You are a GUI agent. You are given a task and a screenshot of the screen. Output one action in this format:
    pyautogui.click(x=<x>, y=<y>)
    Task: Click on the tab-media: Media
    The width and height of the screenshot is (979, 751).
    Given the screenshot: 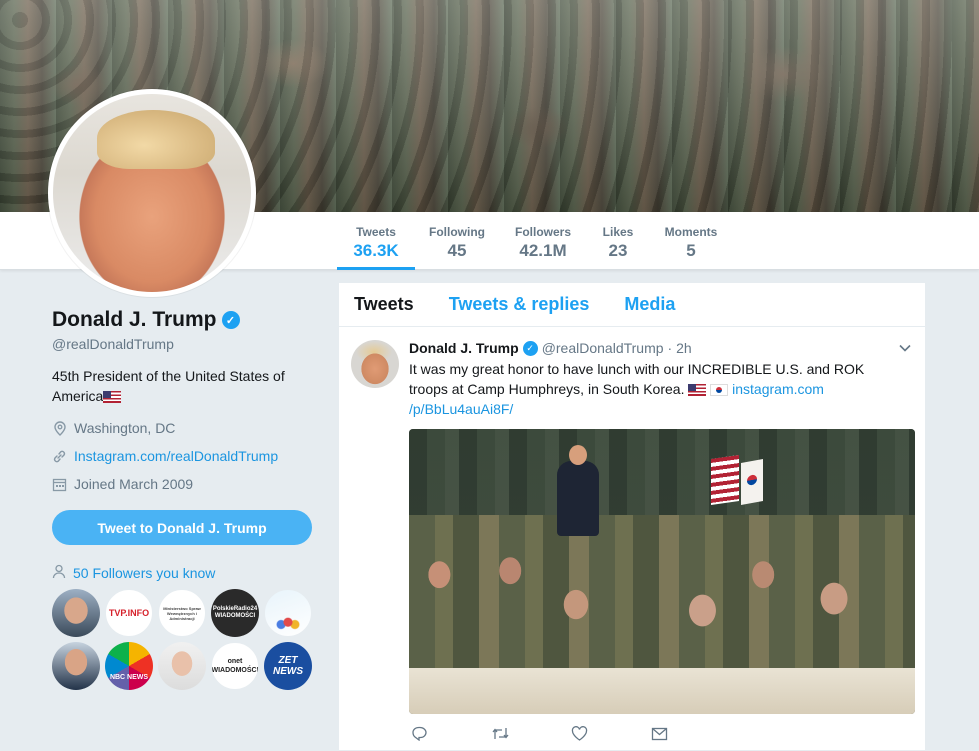 What is the action you would take?
    pyautogui.click(x=649, y=304)
    